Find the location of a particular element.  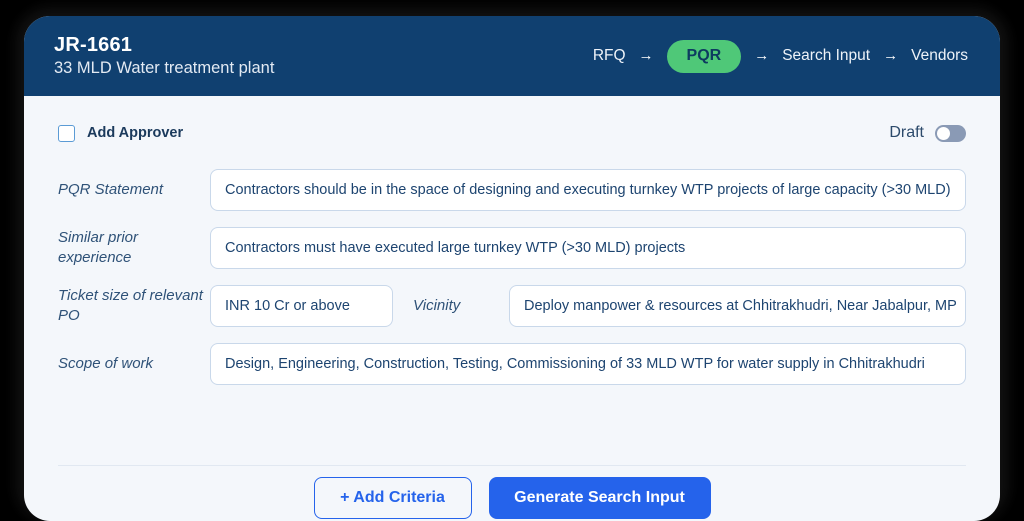

draft-toggle is located at coordinates (950, 133).